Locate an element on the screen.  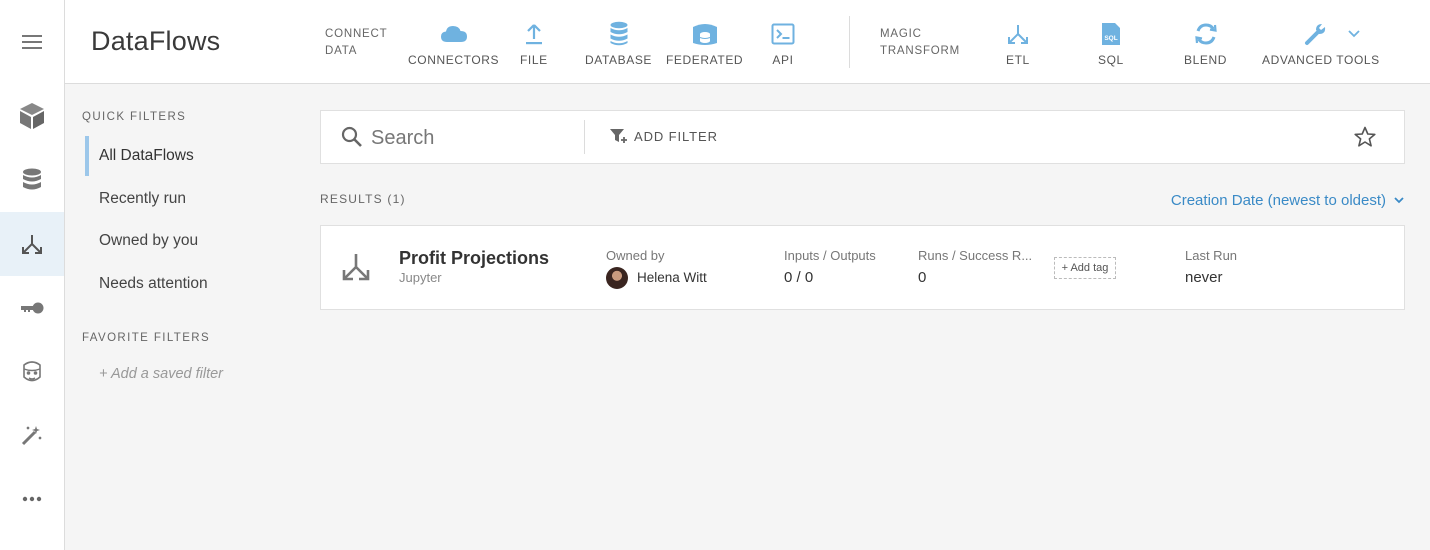
file-button: FILE is located at coordinates (534, 45).